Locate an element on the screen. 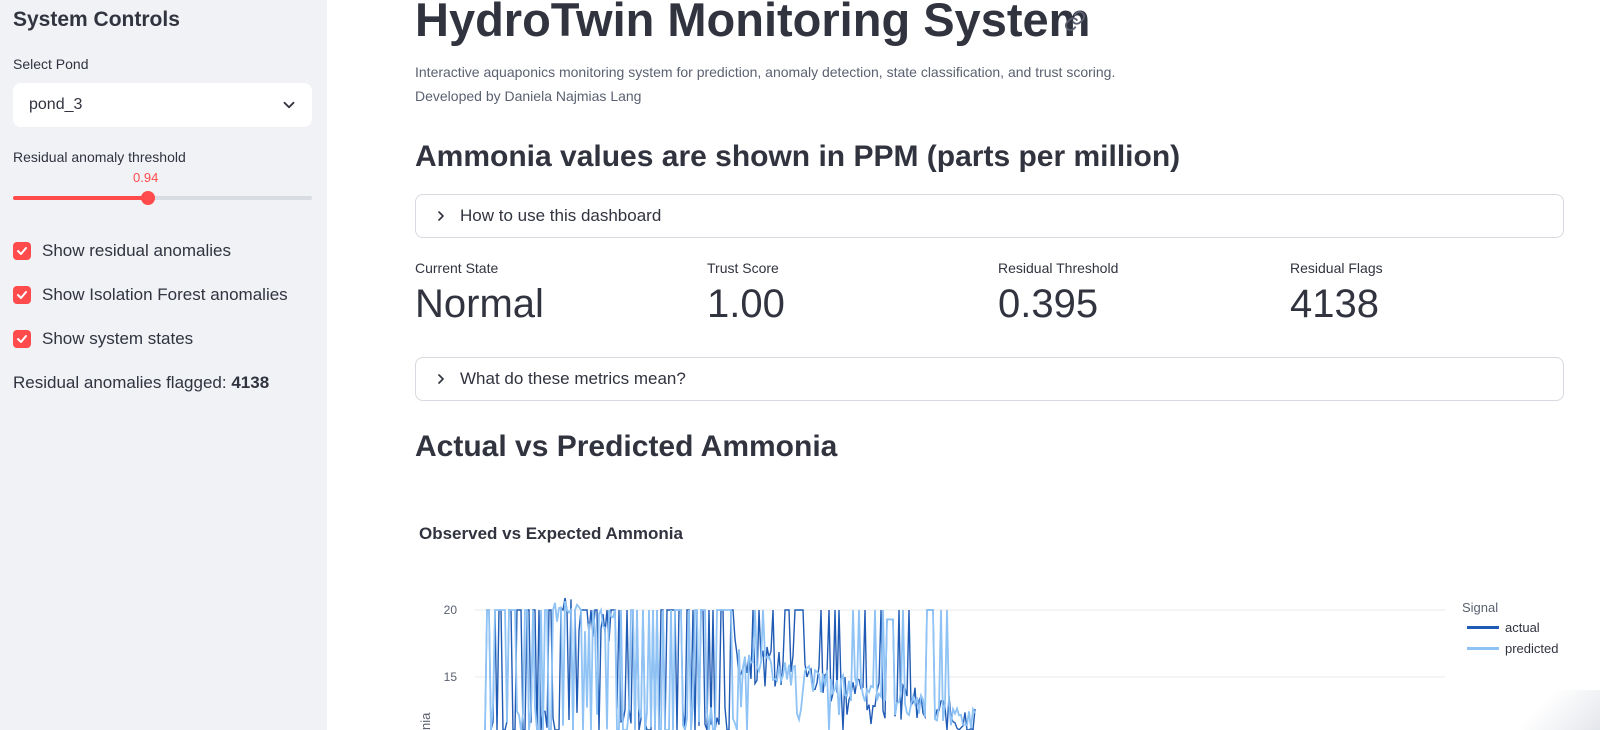 This screenshot has width=1600, height=730. metric-trust-score: Trust Score 1.00 is located at coordinates (746, 293).